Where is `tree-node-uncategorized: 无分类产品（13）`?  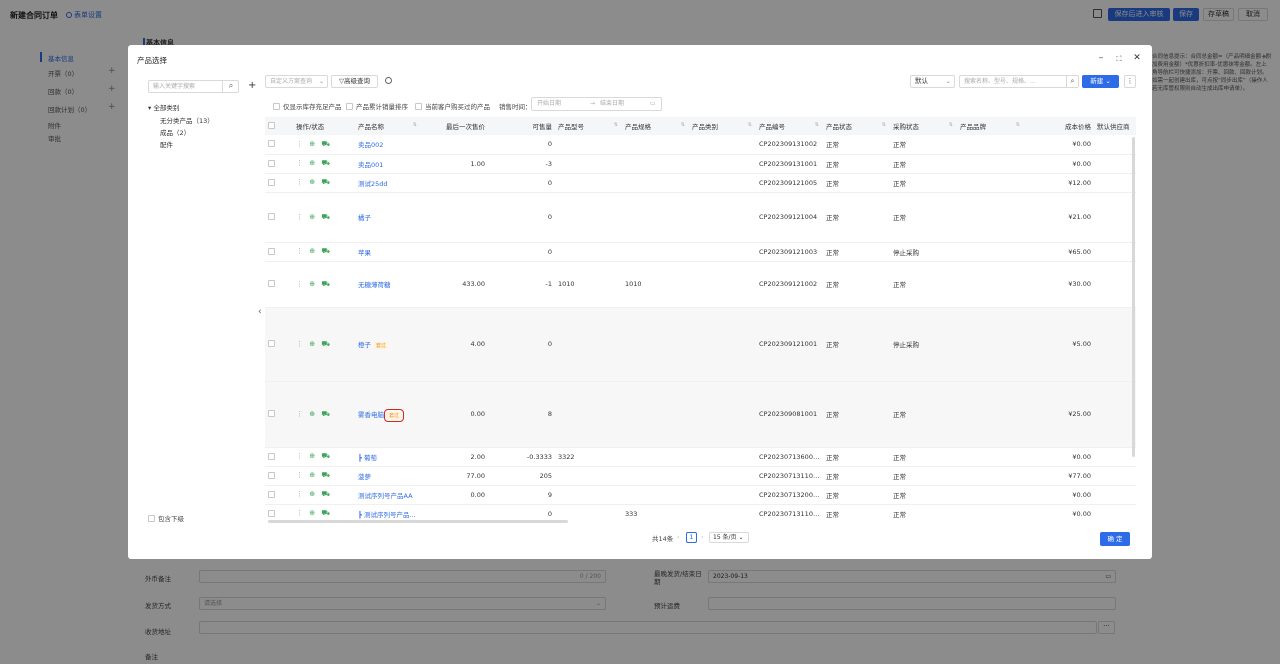
tree-node-uncategorized: 无分类产品（13） is located at coordinates (187, 120).